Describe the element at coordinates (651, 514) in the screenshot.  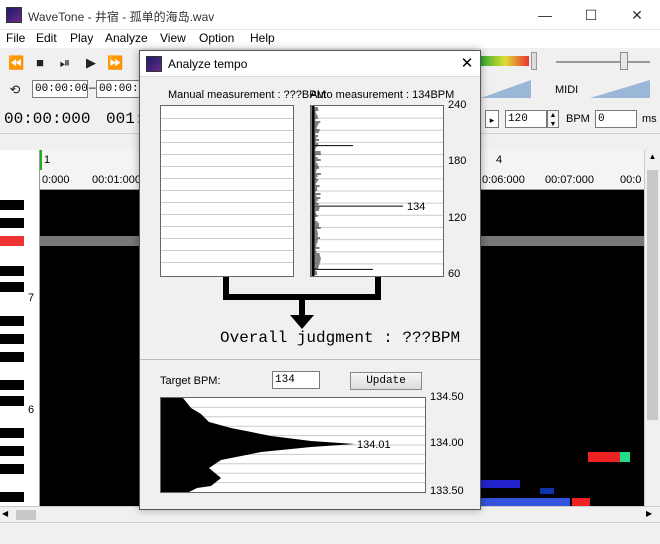
I see `scroll-right-icon: ▶` at that location.